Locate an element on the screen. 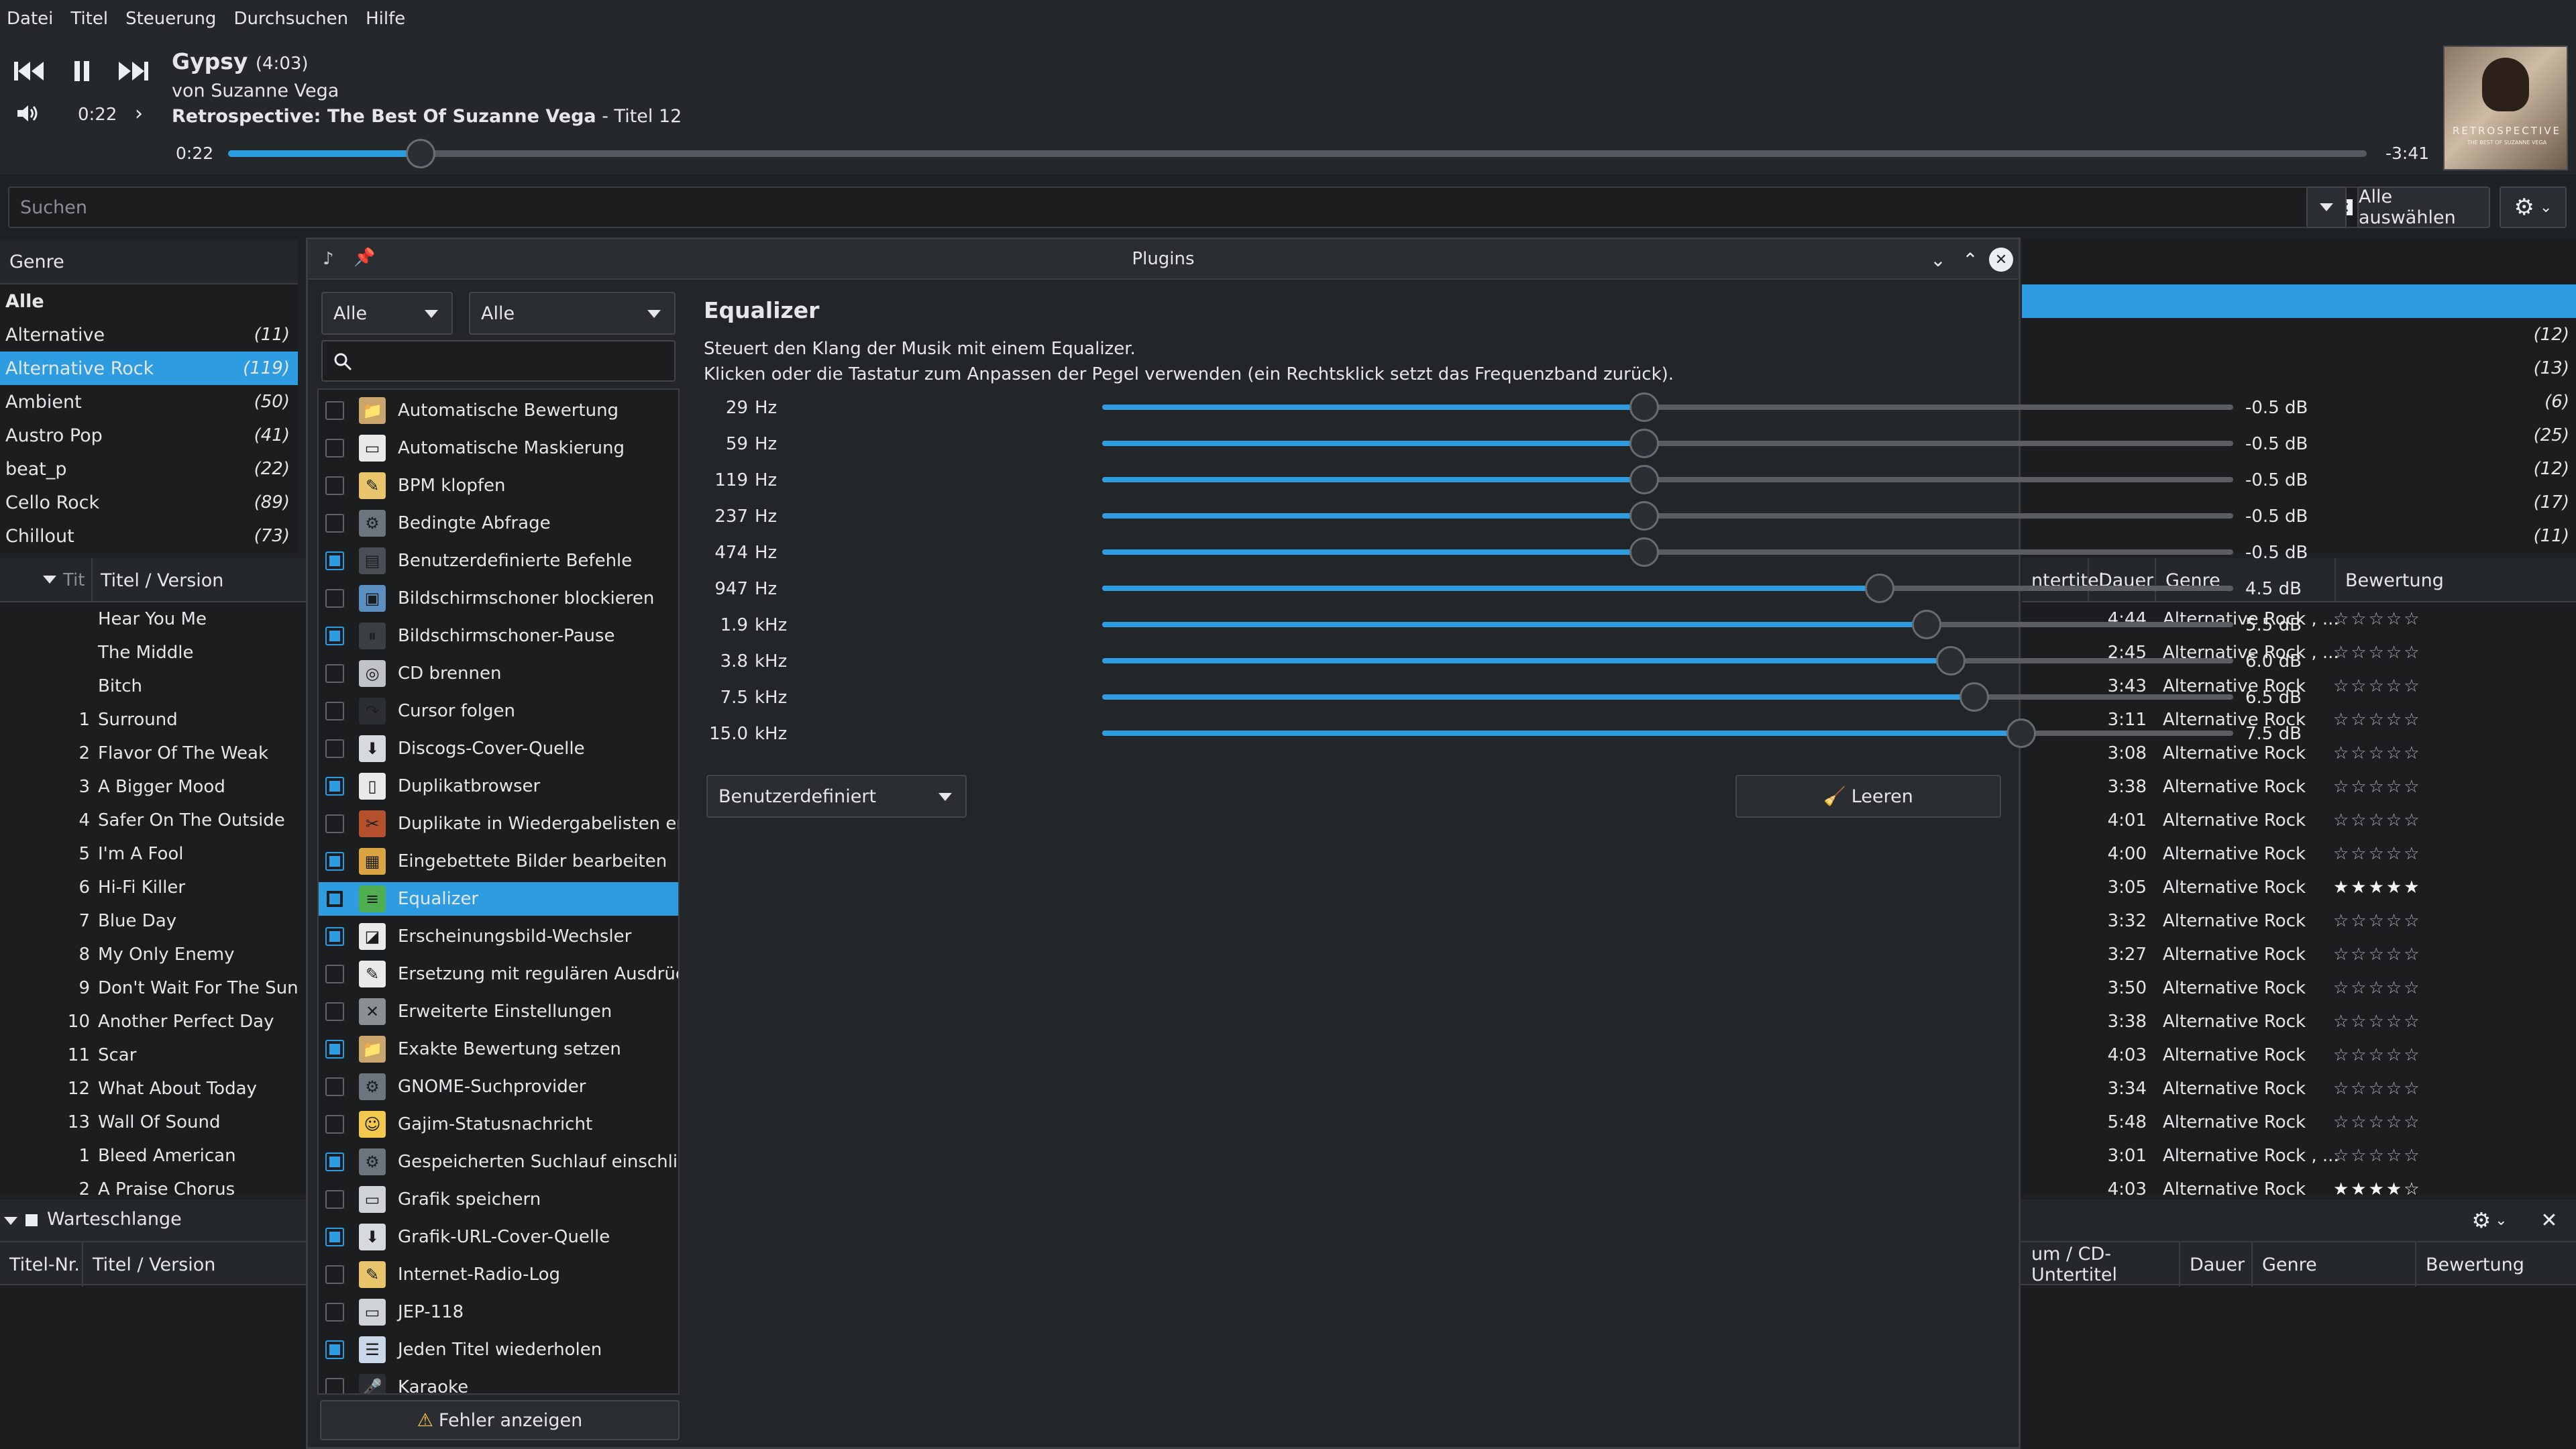 The image size is (2576, 1449). table-row: 9 Don't Wait For The Sun is located at coordinates (154, 988).